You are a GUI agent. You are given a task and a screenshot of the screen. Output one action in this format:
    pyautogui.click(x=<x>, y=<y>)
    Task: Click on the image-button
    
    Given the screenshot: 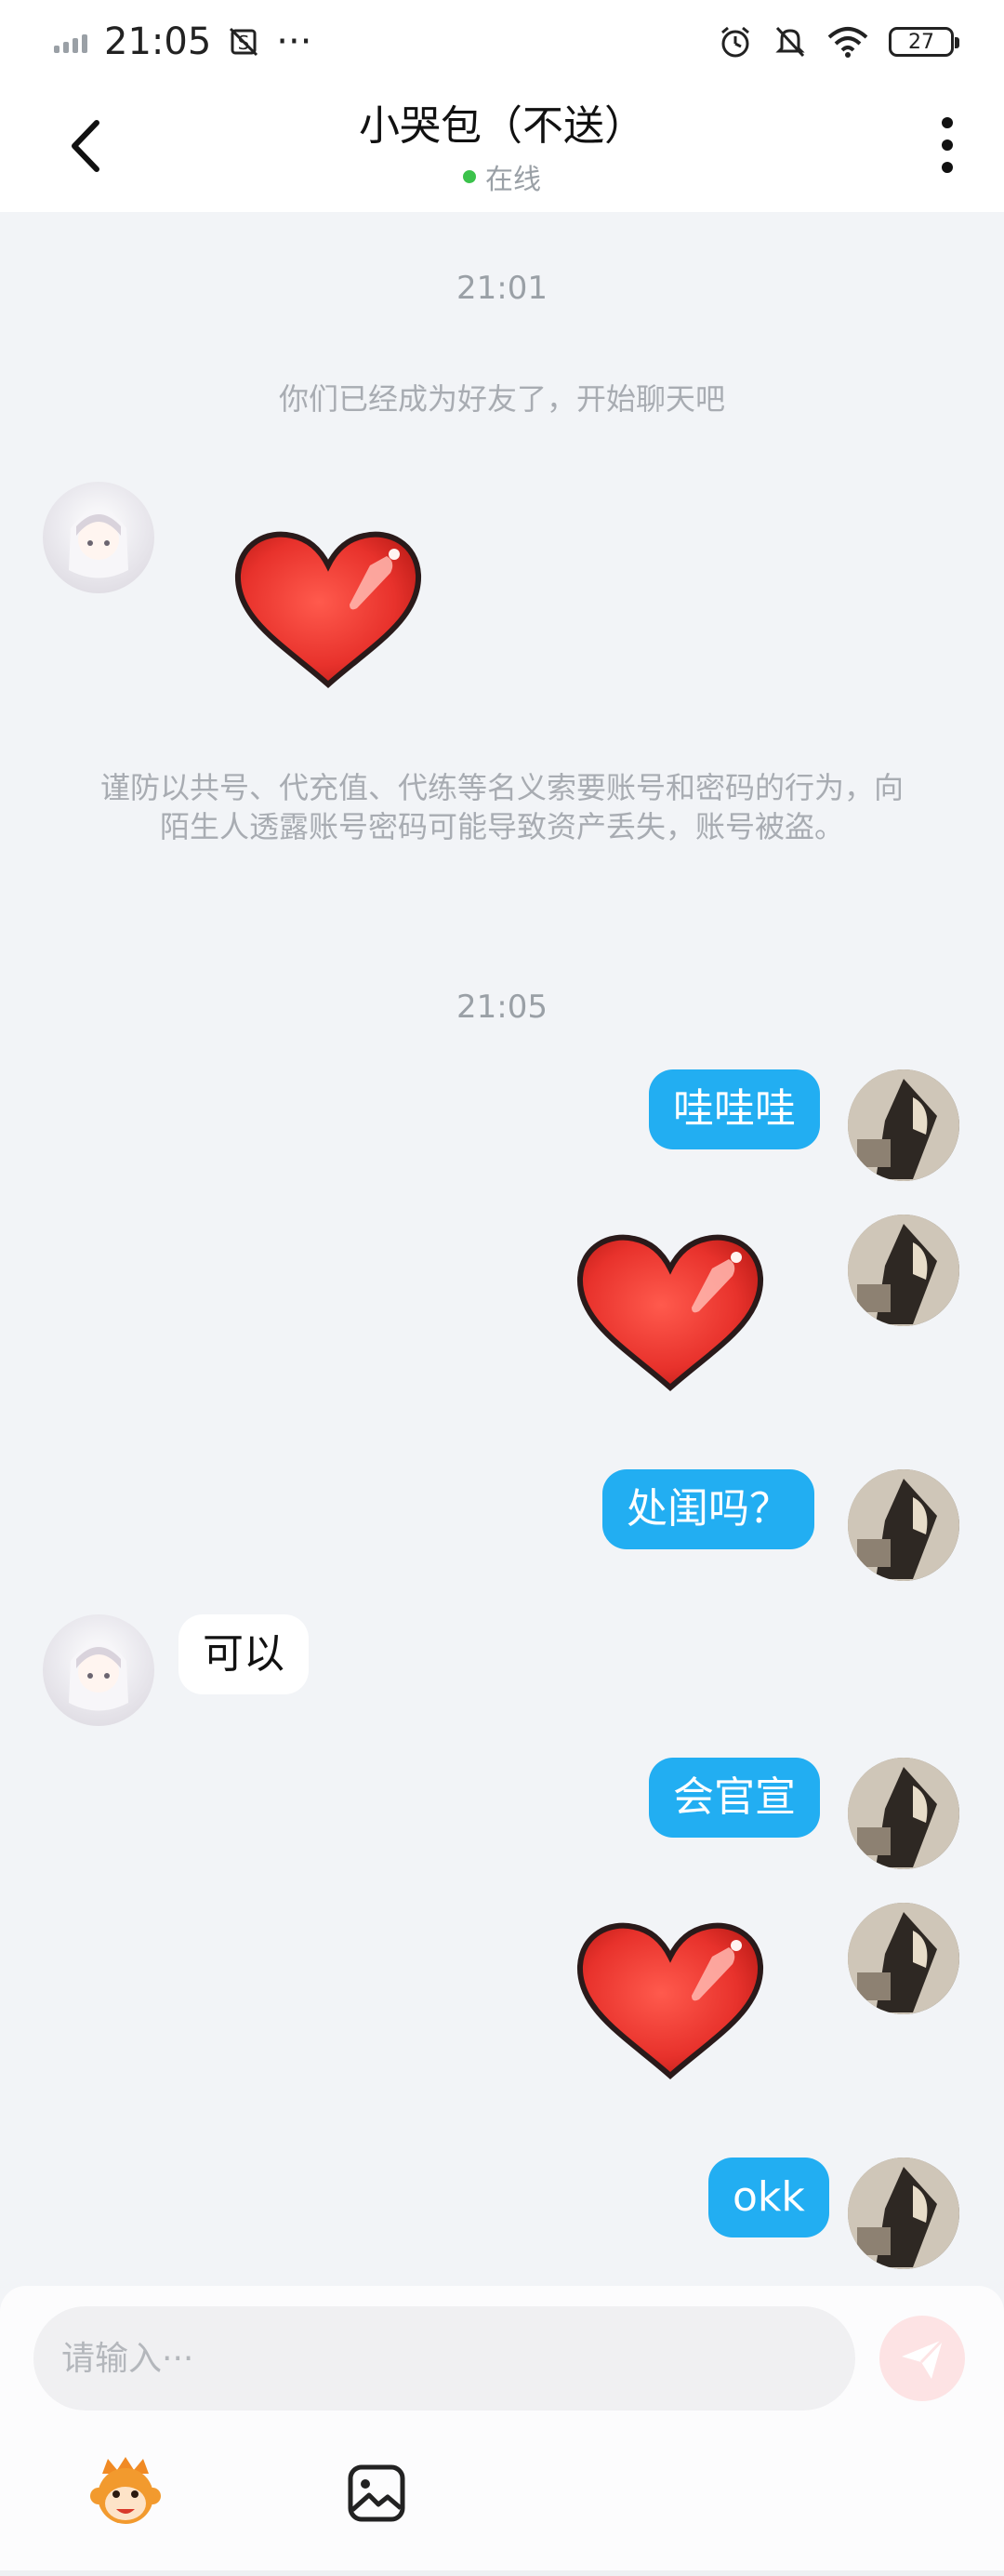 What is the action you would take?
    pyautogui.click(x=376, y=2493)
    